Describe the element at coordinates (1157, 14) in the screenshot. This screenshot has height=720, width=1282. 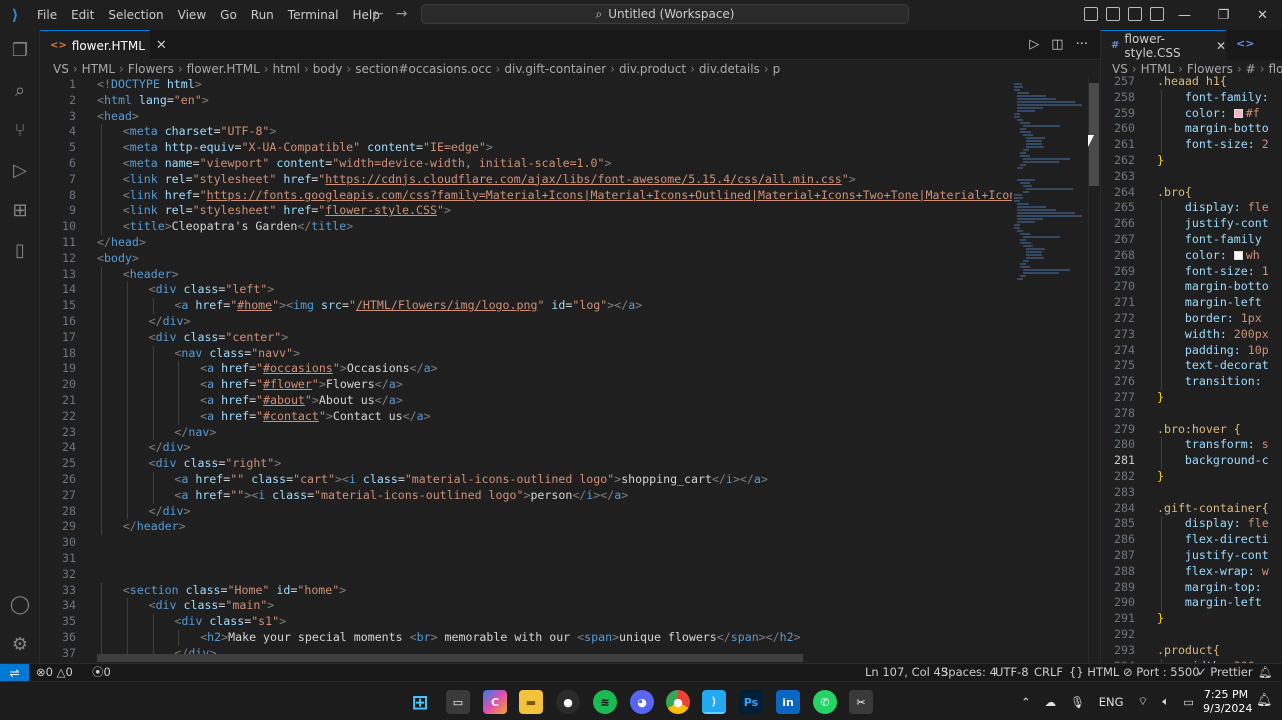
I see `customize-layout-icon` at that location.